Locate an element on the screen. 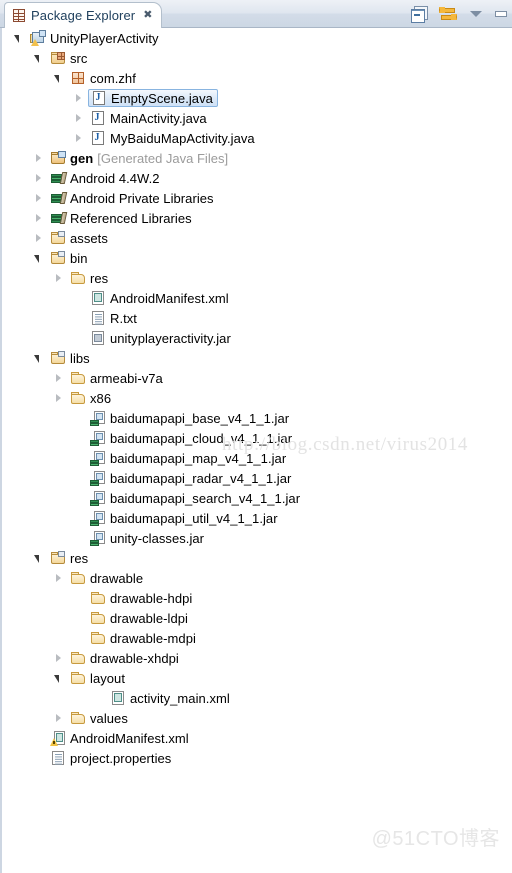 The image size is (512, 873). view-menu-button is located at coordinates (476, 13).